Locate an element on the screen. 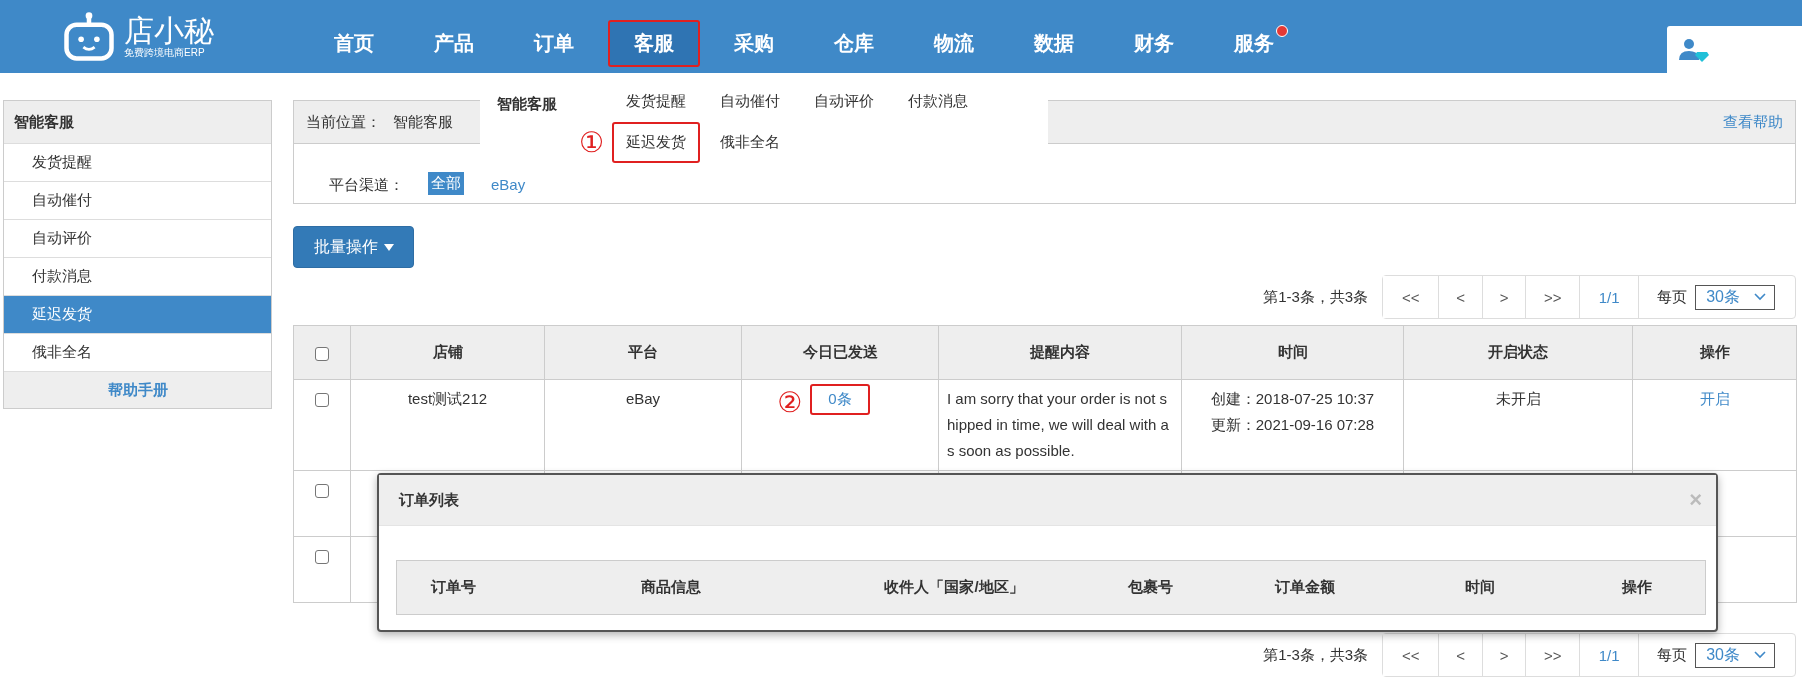  column-header: 订单金额 is located at coordinates (1304, 587).